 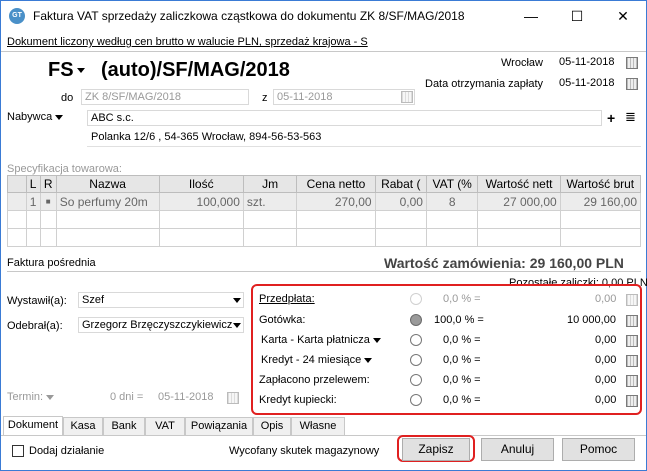 I want to click on add-buyer-icon: +, so click(x=611, y=118).